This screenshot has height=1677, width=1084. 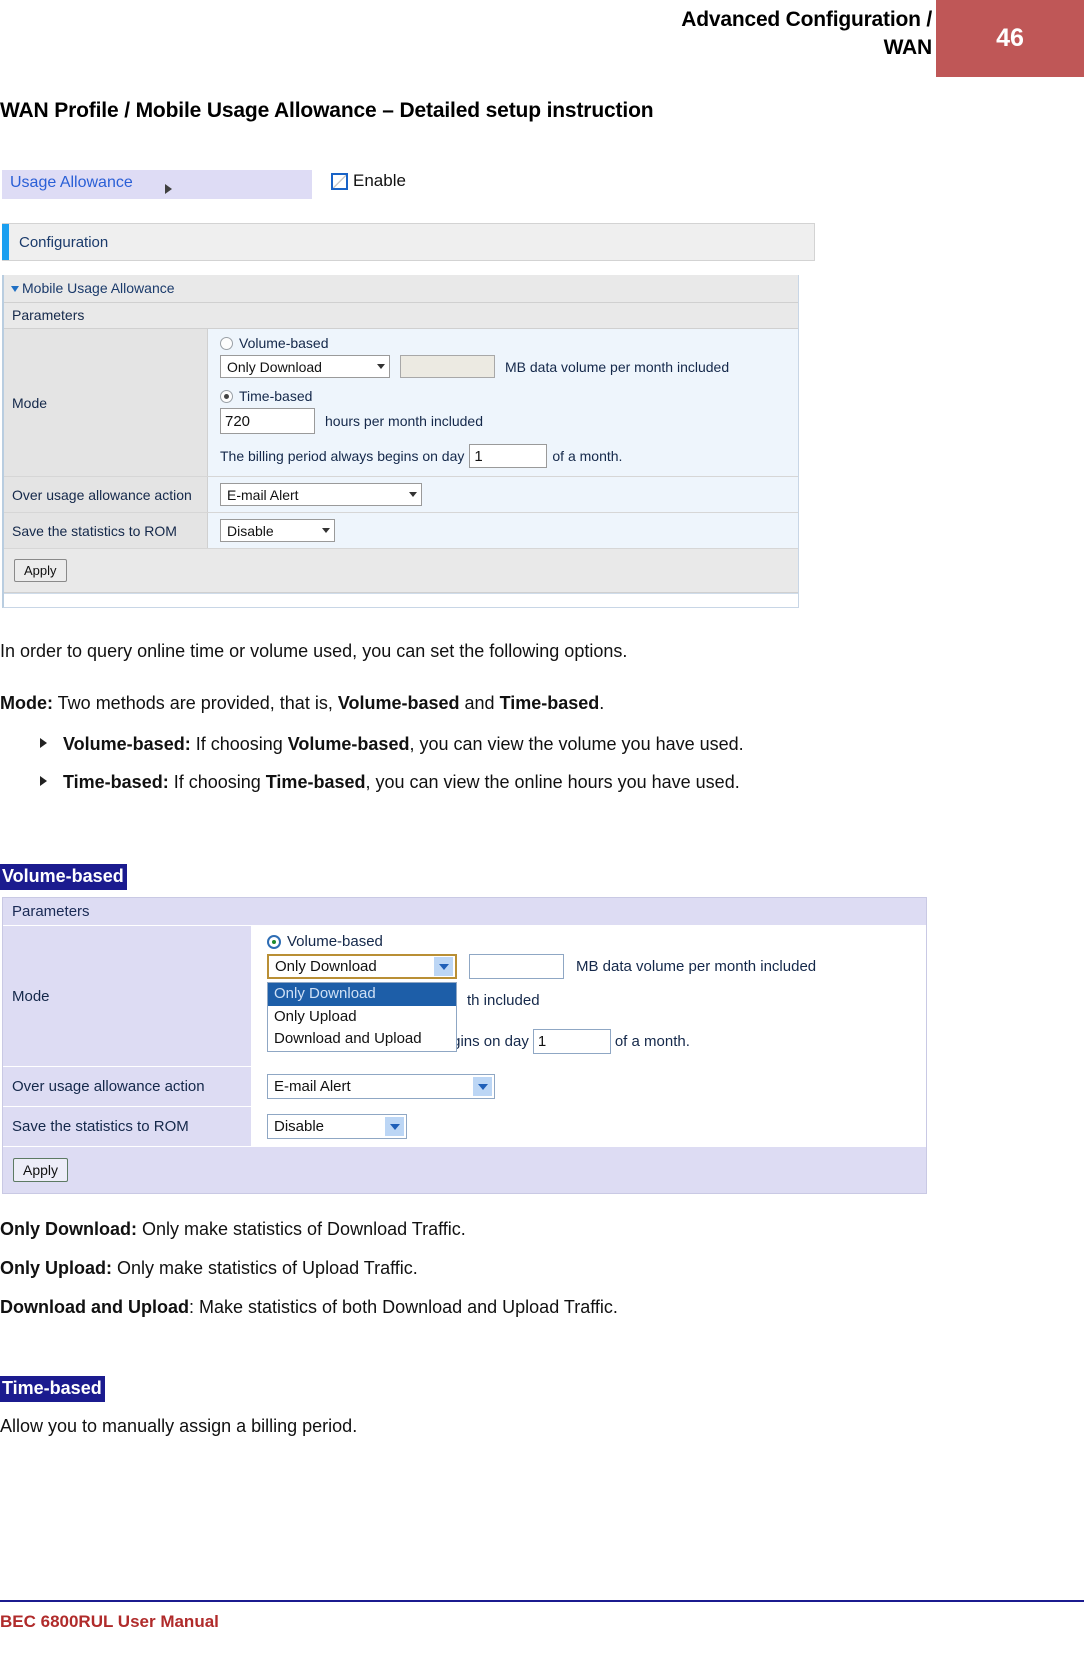 I want to click on mode-paragraph-b2: Time-based, so click(x=549, y=703).